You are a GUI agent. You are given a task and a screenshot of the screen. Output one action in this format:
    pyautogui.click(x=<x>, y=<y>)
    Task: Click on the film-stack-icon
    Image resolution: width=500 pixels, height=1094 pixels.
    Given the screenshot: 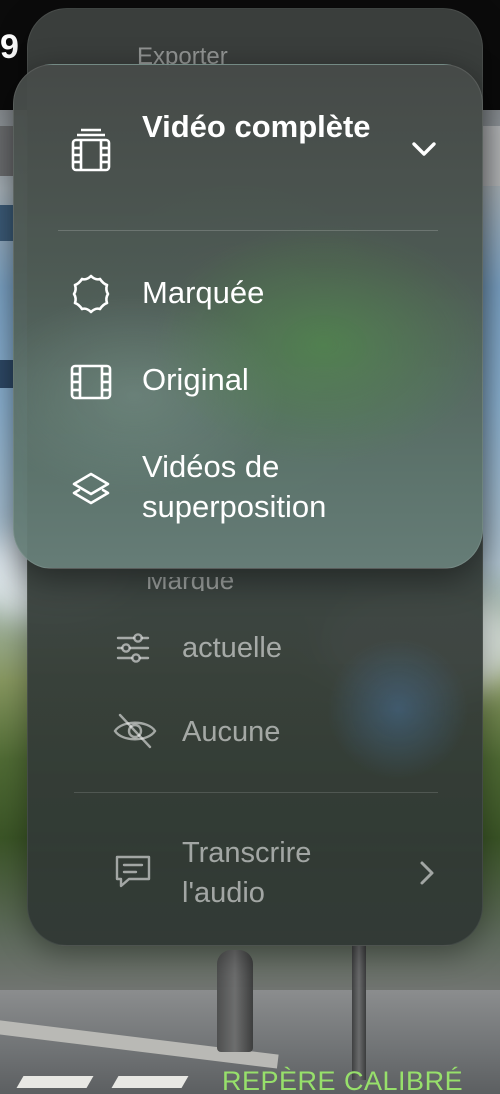 What is the action you would take?
    pyautogui.click(x=91, y=150)
    